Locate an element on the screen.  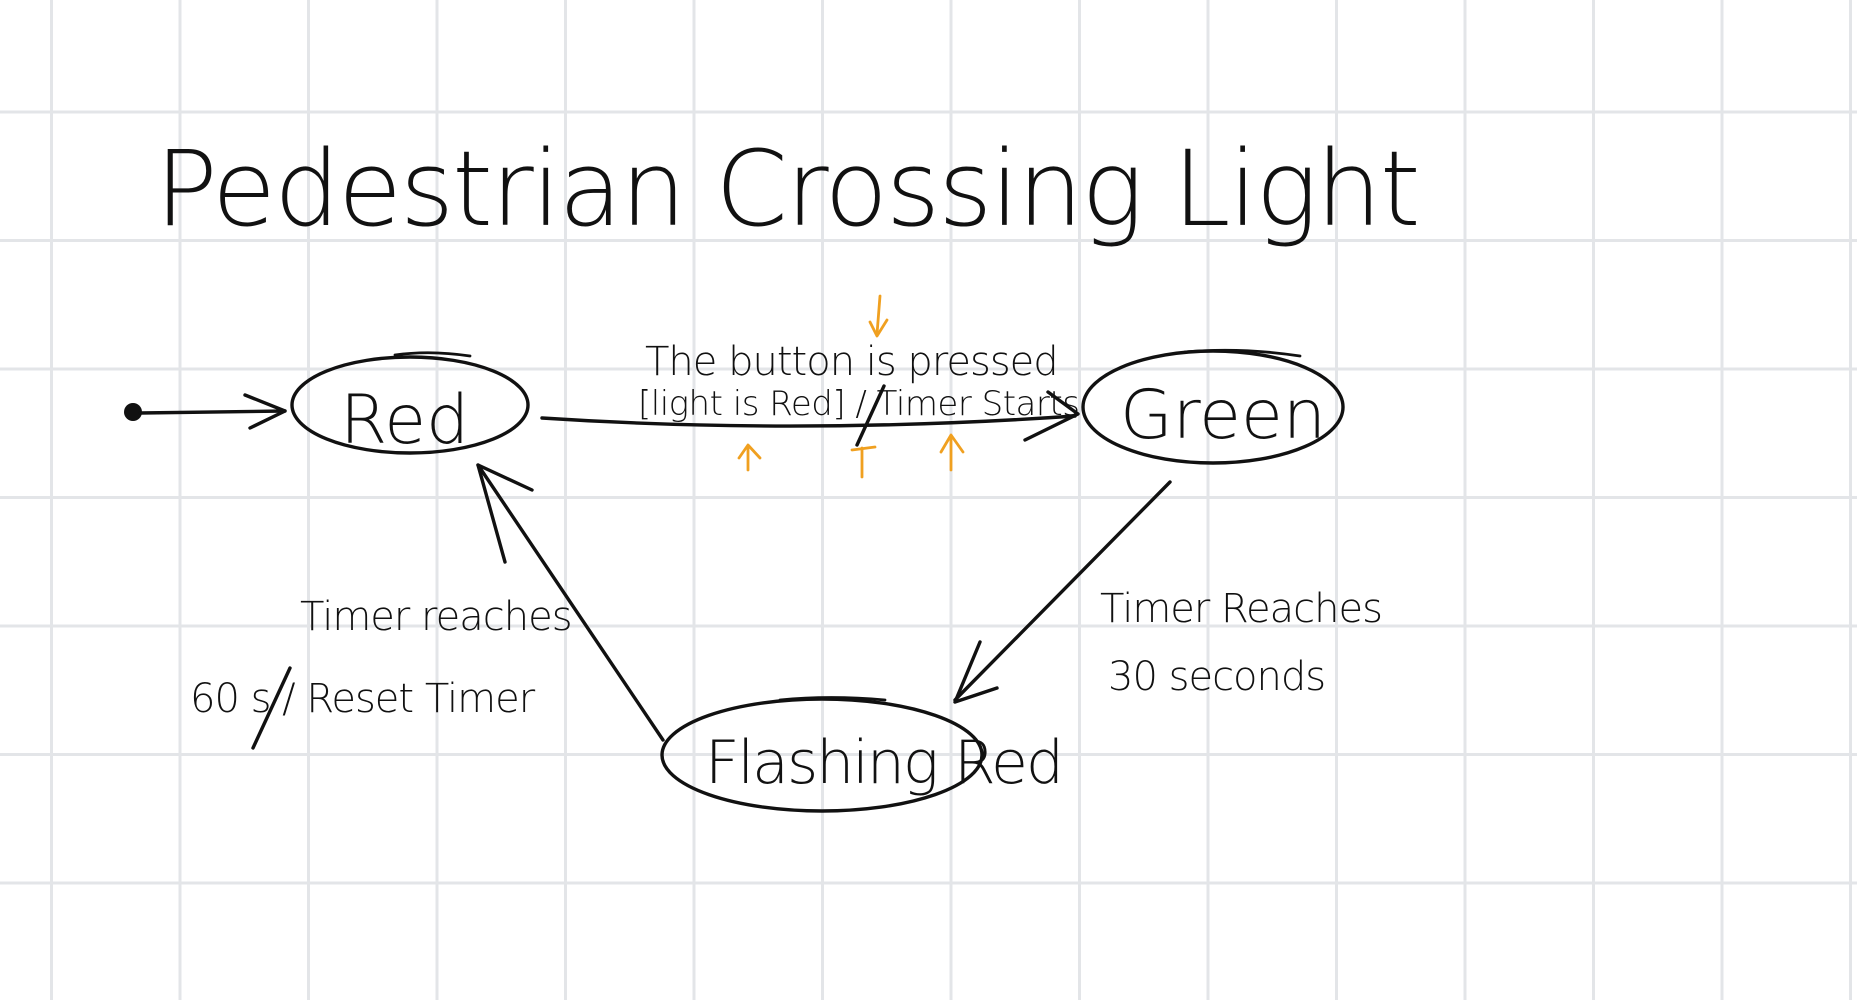
state-flashing-red: Flashing Red is located at coordinates (862, 754).